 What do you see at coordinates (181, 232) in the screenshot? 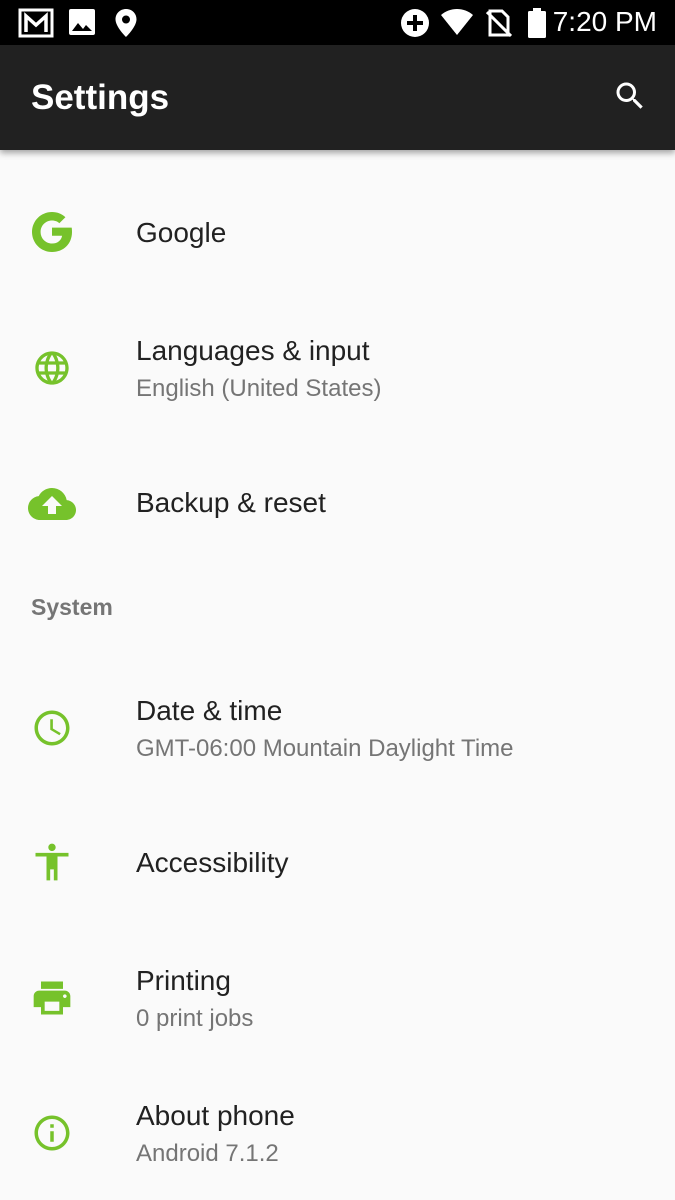
I see `settings-item-title: Google` at bounding box center [181, 232].